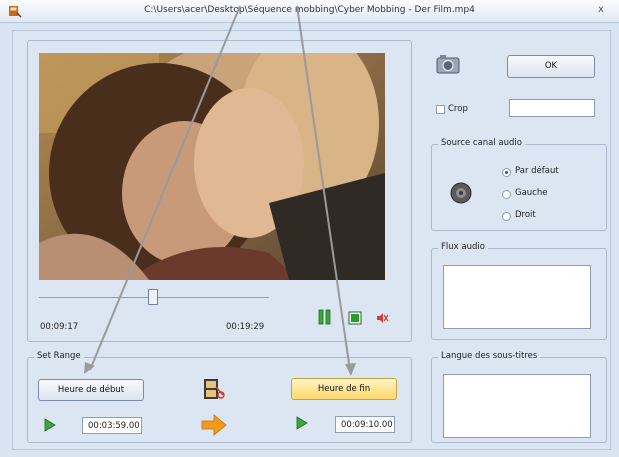 This screenshot has width=619, height=457. What do you see at coordinates (458, 109) in the screenshot?
I see `crop-label: Crop` at bounding box center [458, 109].